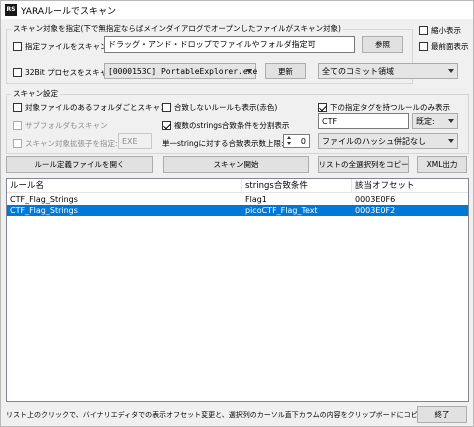 This screenshot has width=474, height=427. I want to click on cell-strings: picoCTF_Flag_Text, so click(281, 210).